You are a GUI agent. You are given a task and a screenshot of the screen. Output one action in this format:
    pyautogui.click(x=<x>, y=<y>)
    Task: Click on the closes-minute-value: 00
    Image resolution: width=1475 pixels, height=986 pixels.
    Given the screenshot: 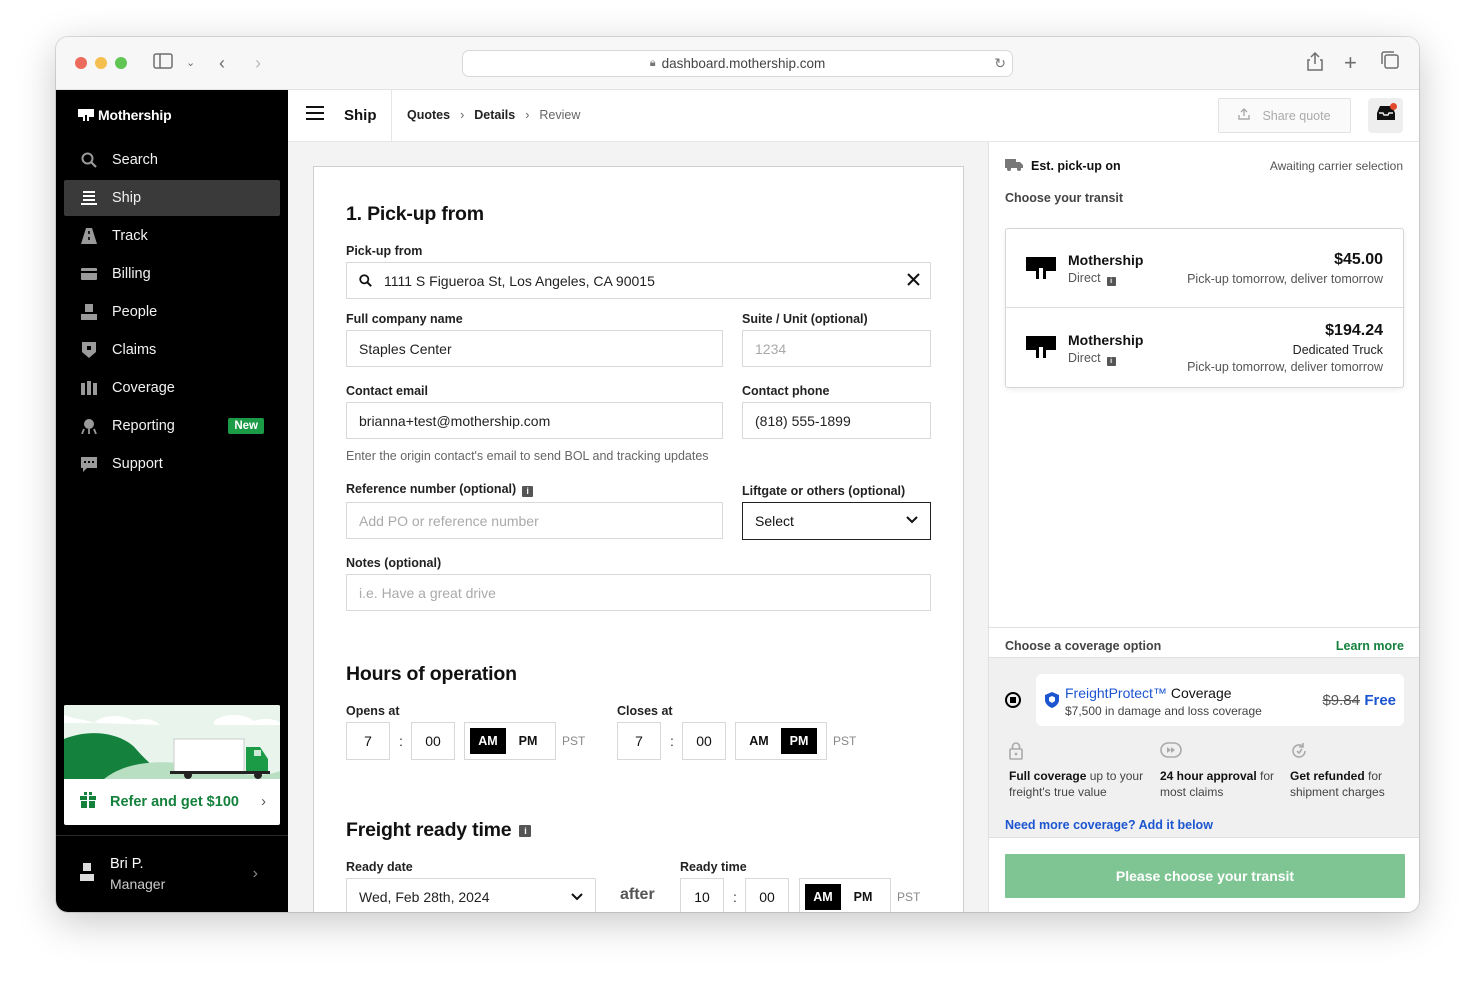 What is the action you would take?
    pyautogui.click(x=704, y=741)
    